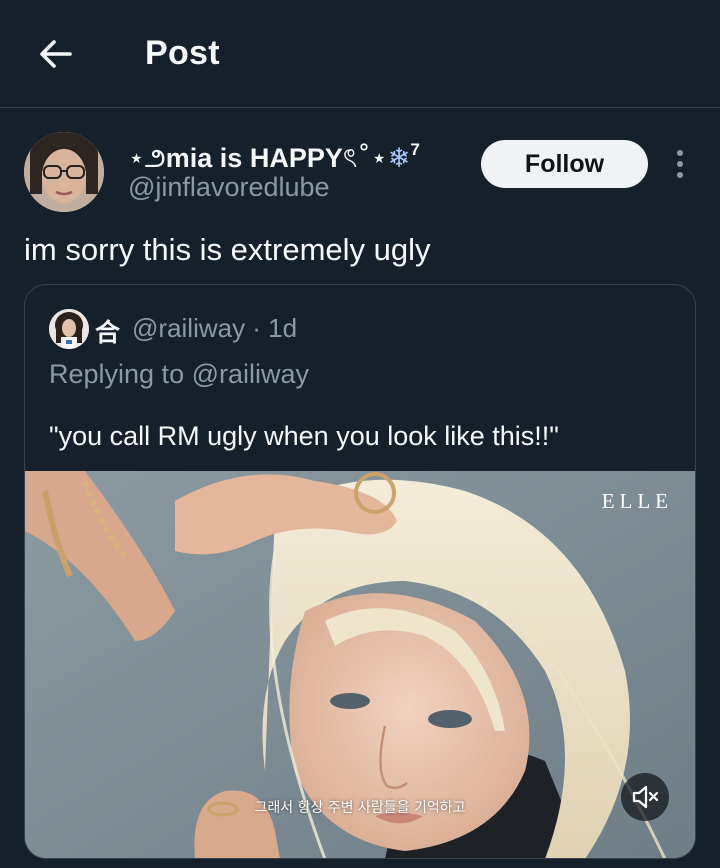 Image resolution: width=720 pixels, height=868 pixels. I want to click on more-options-button, so click(680, 164).